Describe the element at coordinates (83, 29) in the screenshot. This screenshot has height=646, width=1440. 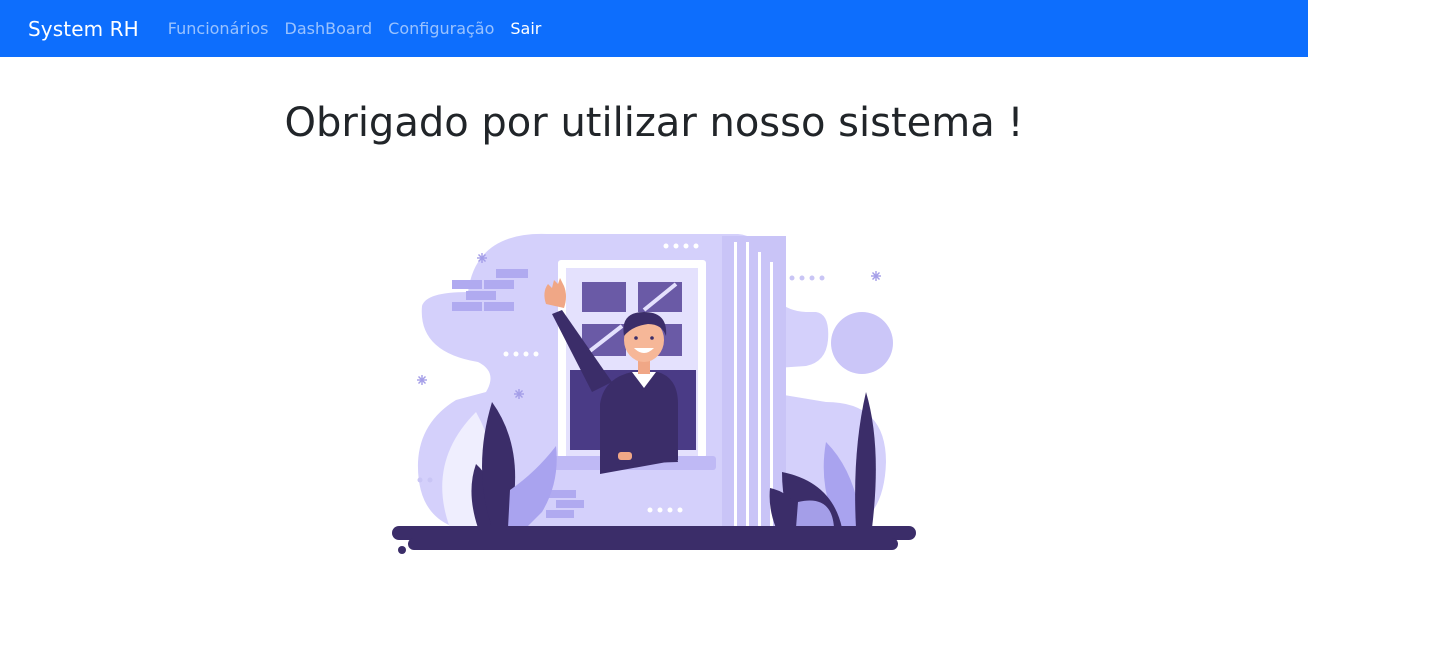
I see `brand-link: System RH` at that location.